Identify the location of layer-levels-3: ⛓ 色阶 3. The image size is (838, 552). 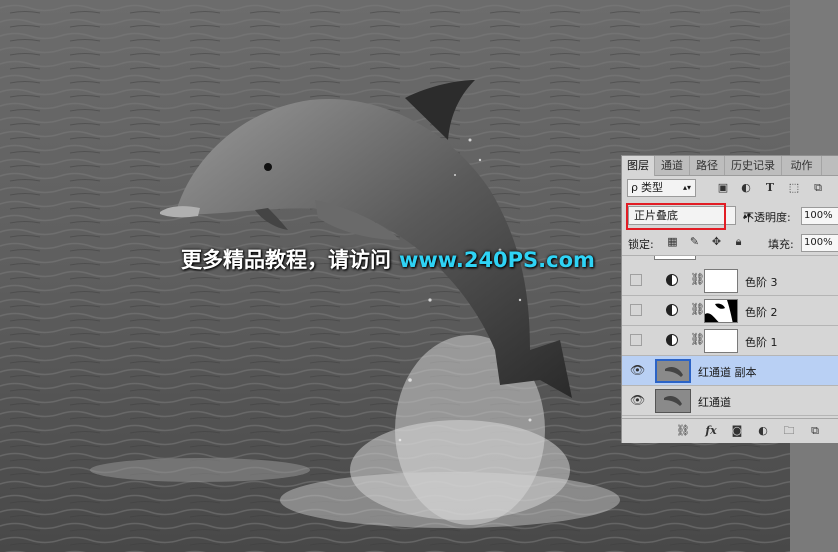
(730, 281).